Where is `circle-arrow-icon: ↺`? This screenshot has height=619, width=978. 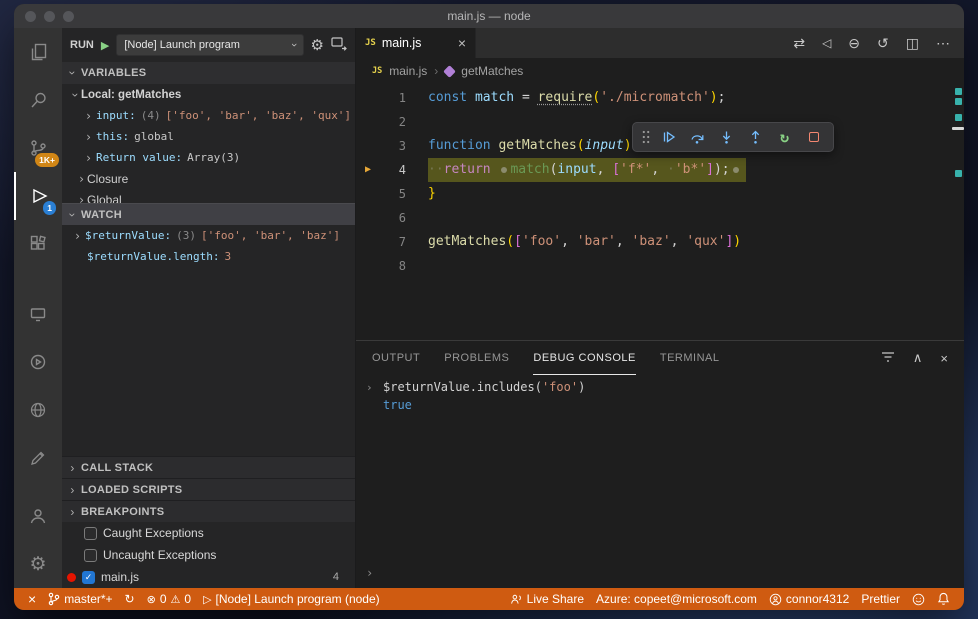
circle-arrow-icon: ↺ is located at coordinates (883, 43).